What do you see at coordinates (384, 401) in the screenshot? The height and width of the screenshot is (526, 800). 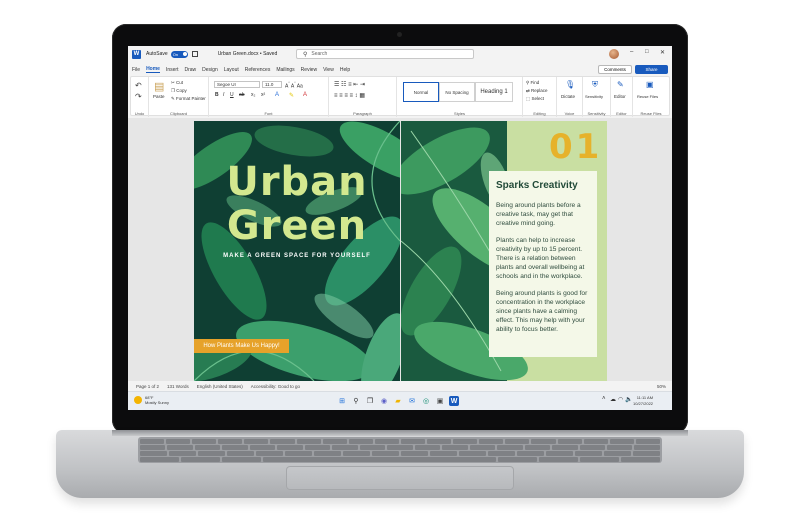 I see `chat-icon: ◉` at bounding box center [384, 401].